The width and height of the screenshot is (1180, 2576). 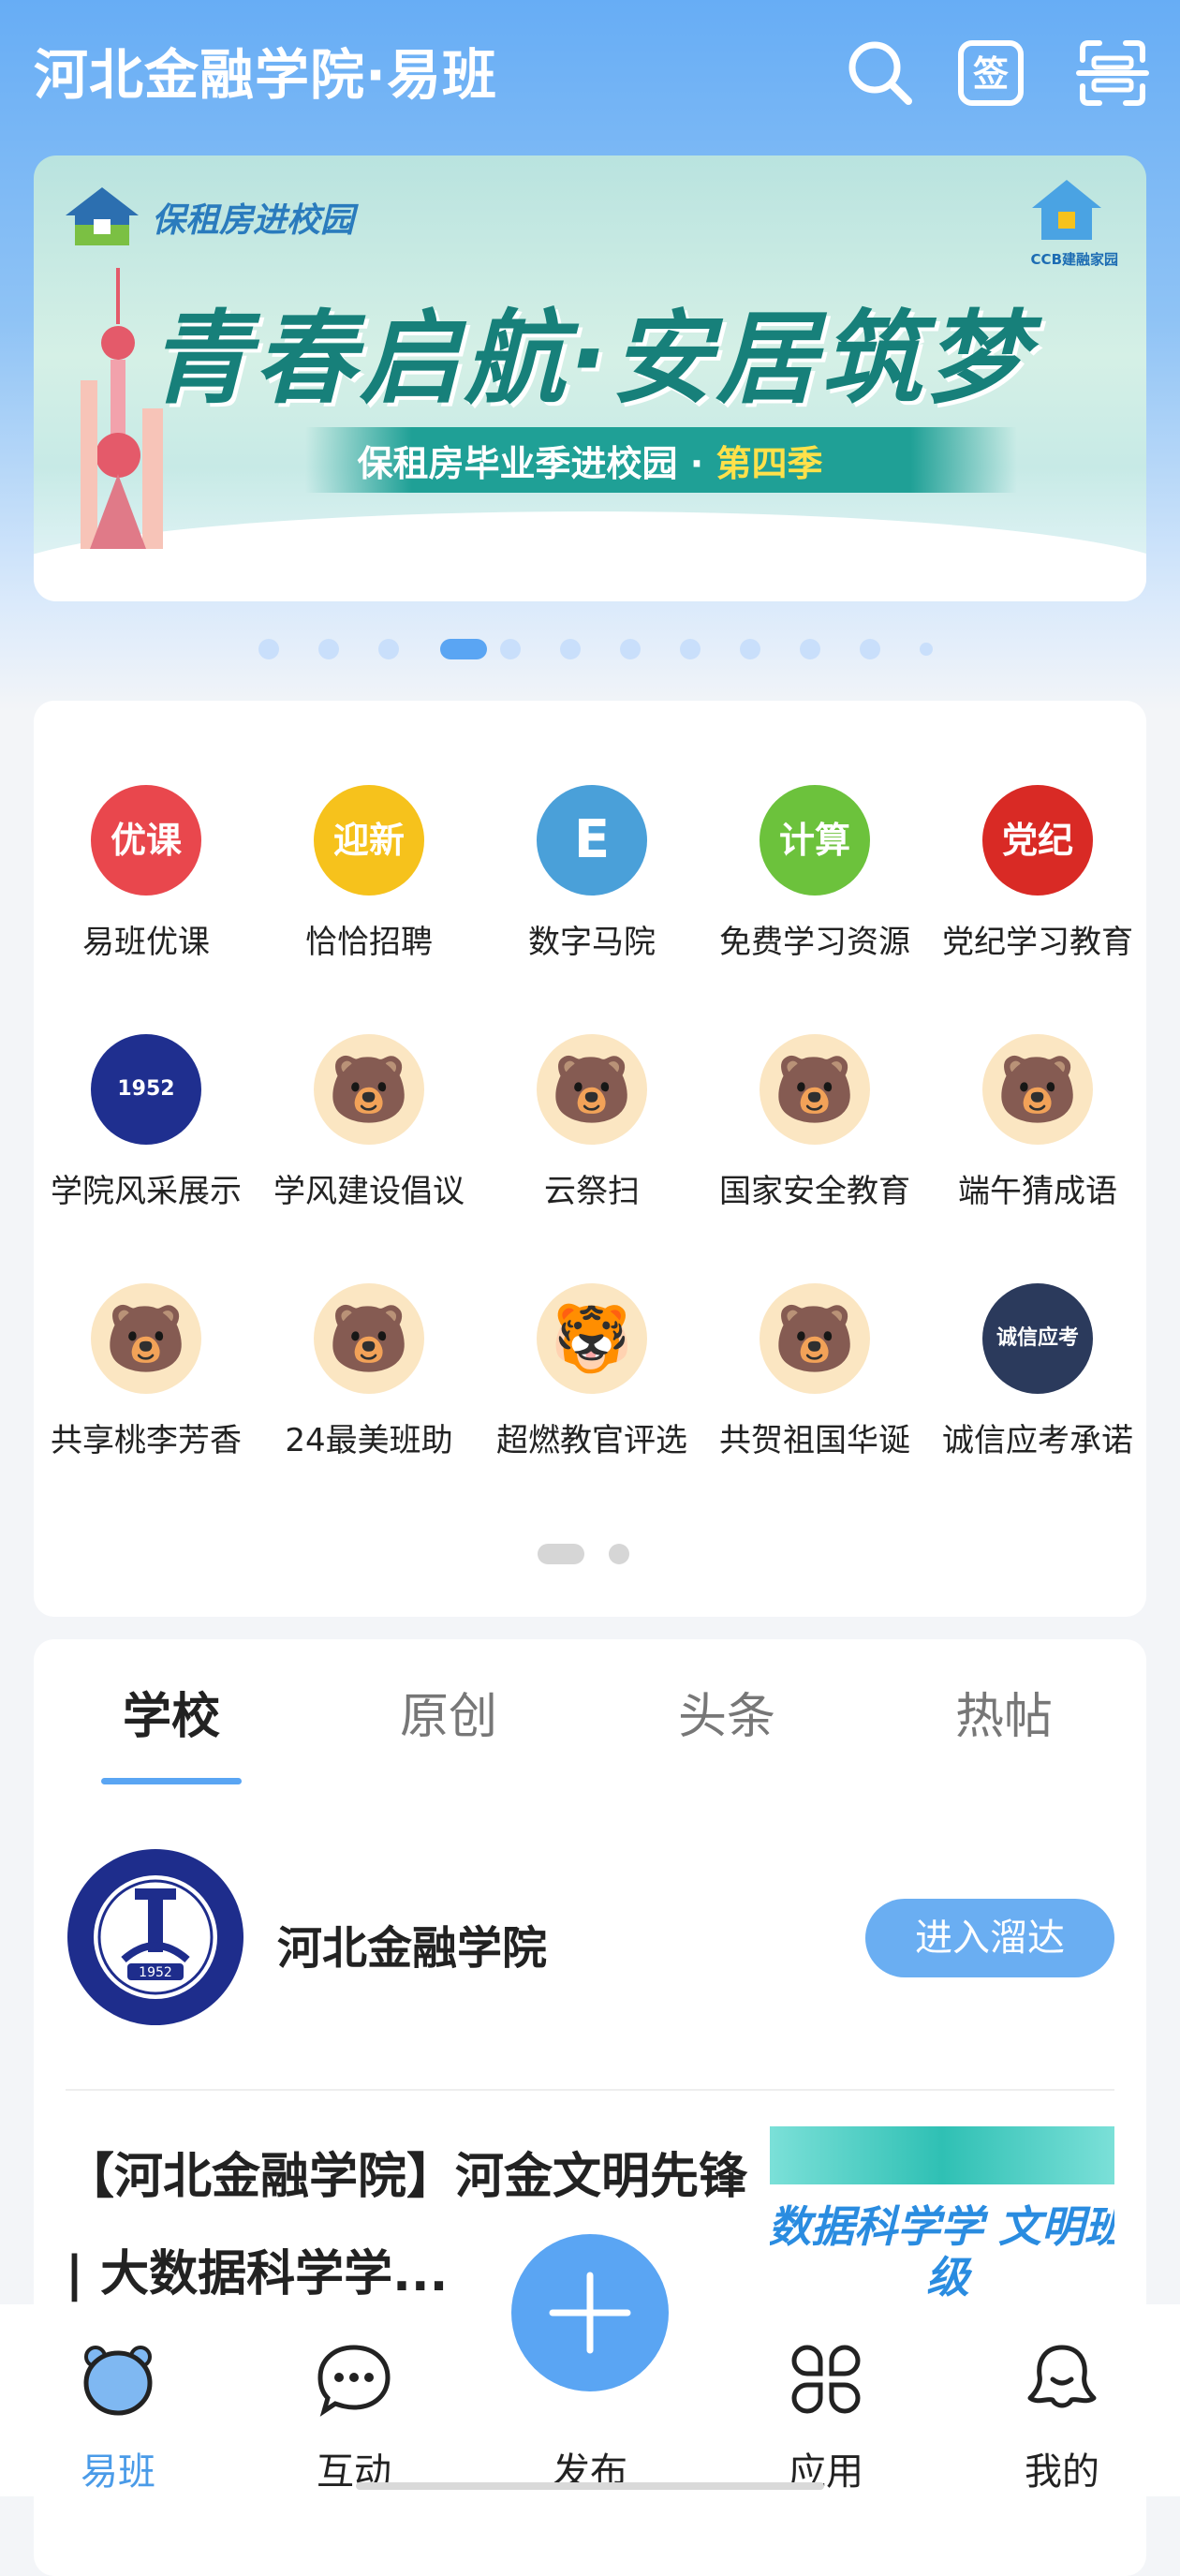 I want to click on app-label: 学风建设倡议, so click(x=369, y=1191).